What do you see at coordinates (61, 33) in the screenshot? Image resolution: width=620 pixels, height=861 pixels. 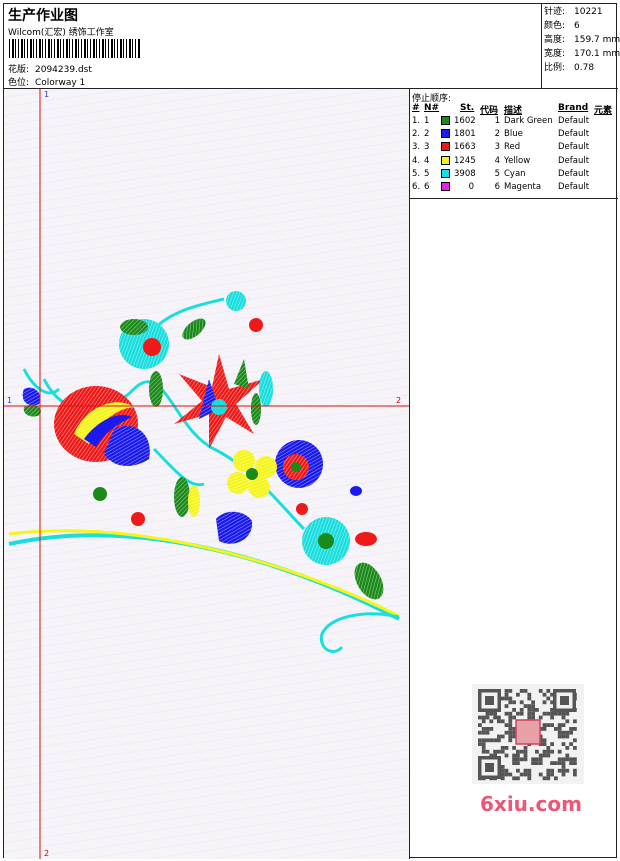 I see `company-name: Wilcom(汇宏) 绣饰工作室` at bounding box center [61, 33].